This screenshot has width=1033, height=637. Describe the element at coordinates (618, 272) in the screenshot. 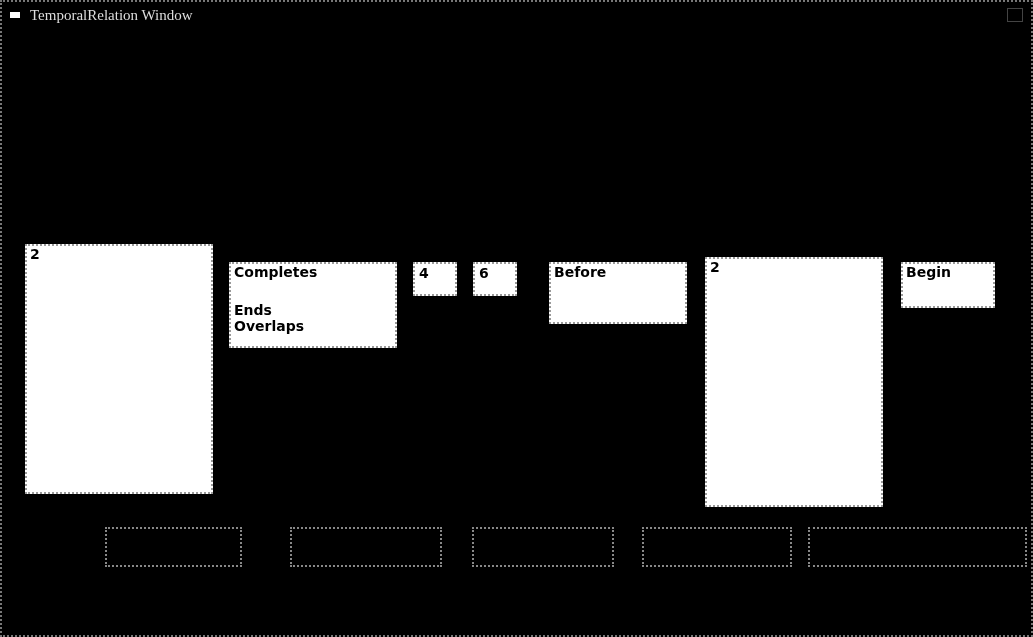

I see `list-item: Before` at that location.